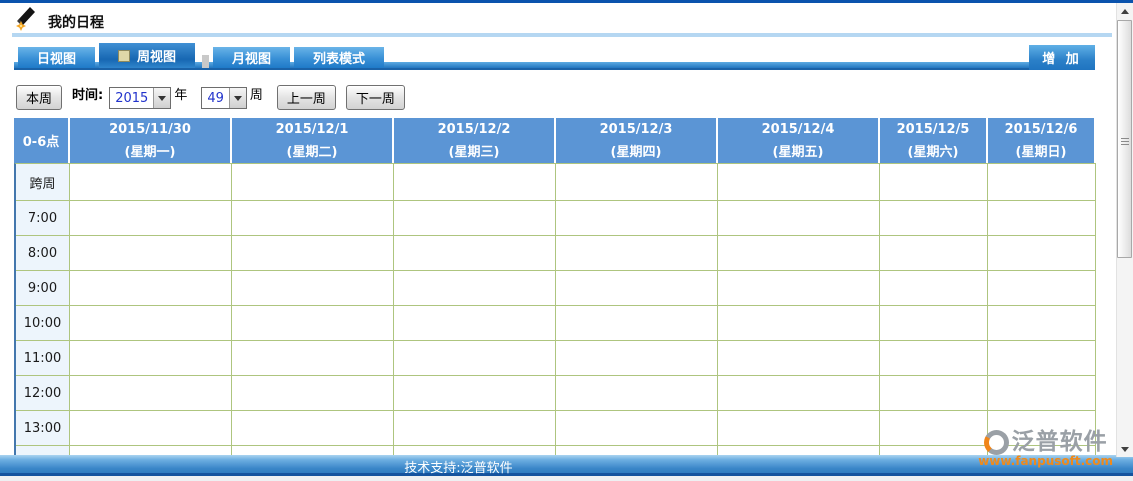 The width and height of the screenshot is (1133, 481). I want to click on scrollbar-up-button, so click(1125, 11).